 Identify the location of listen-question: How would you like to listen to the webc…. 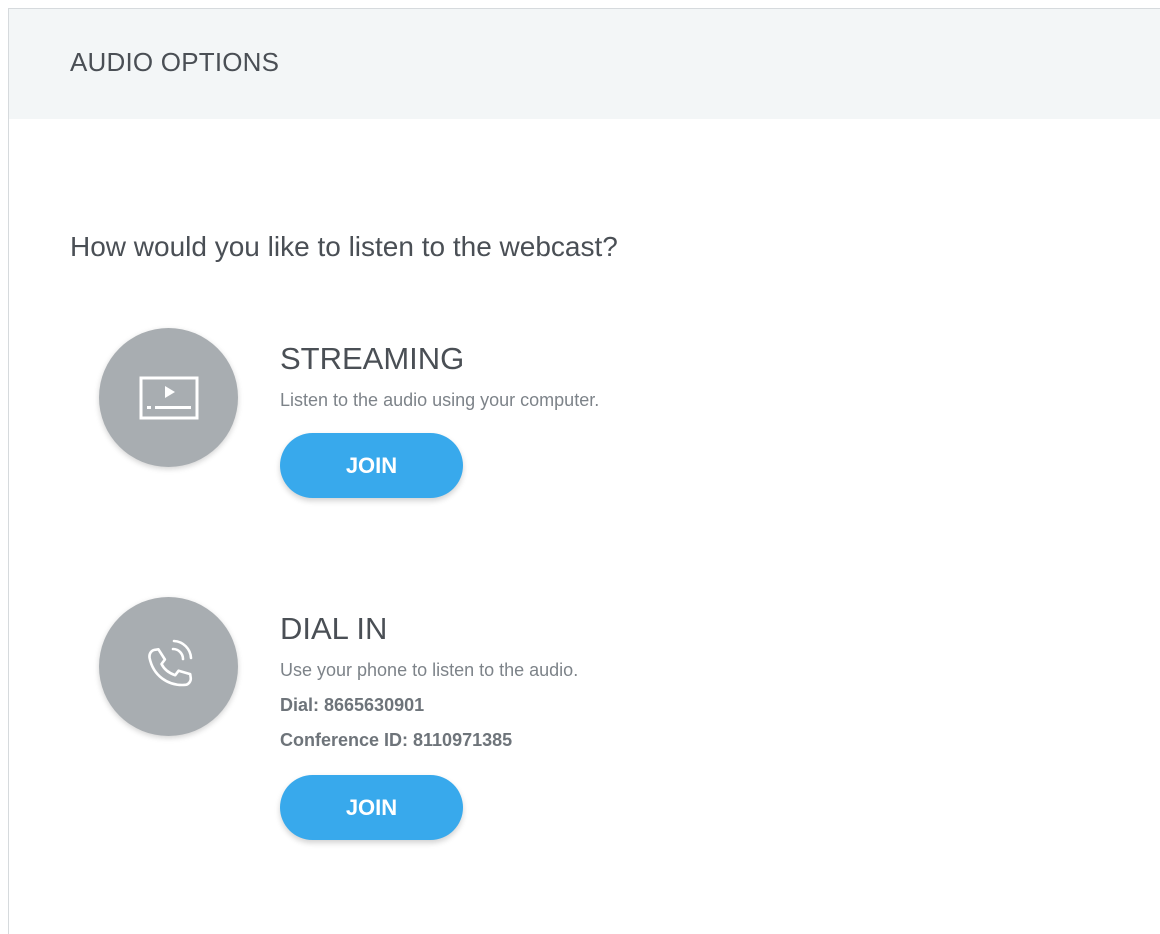
(344, 246).